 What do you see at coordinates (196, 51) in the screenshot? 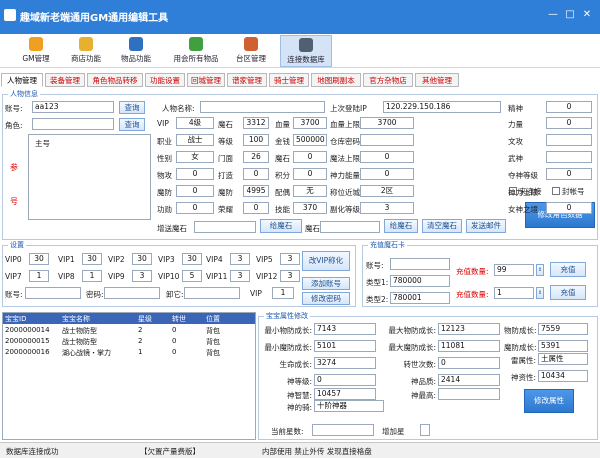
I see `toolbar-button-3: 用会所有物品` at bounding box center [196, 51].